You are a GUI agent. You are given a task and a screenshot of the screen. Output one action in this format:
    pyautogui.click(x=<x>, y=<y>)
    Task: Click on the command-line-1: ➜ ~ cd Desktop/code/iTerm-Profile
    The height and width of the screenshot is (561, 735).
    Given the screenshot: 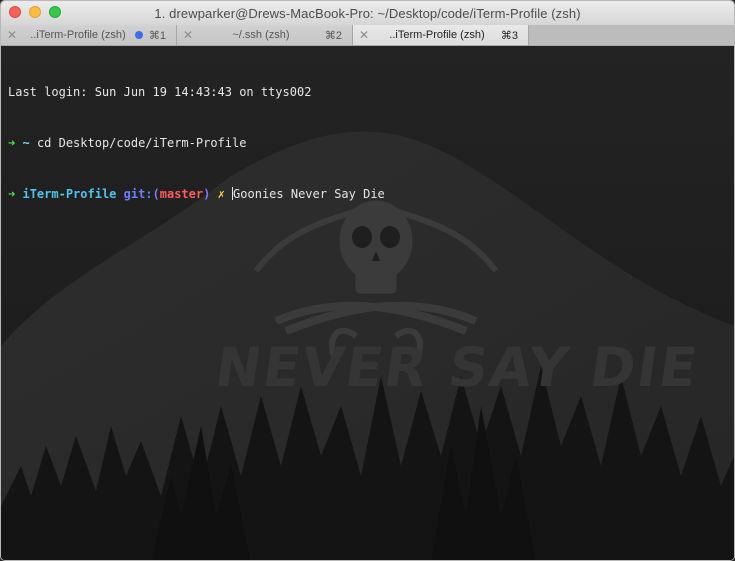 What is the action you would take?
    pyautogui.click(x=196, y=143)
    